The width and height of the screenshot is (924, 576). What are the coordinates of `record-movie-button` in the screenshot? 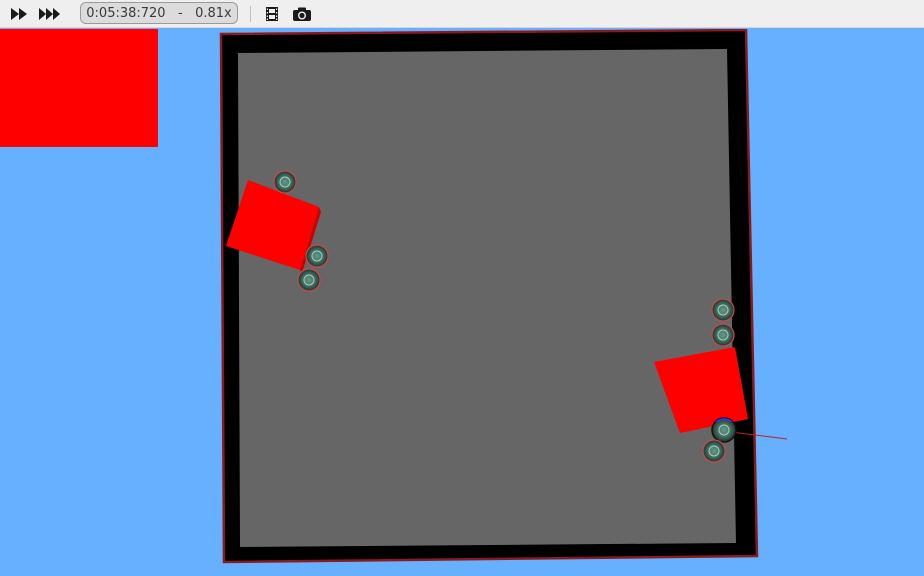 It's located at (272, 14).